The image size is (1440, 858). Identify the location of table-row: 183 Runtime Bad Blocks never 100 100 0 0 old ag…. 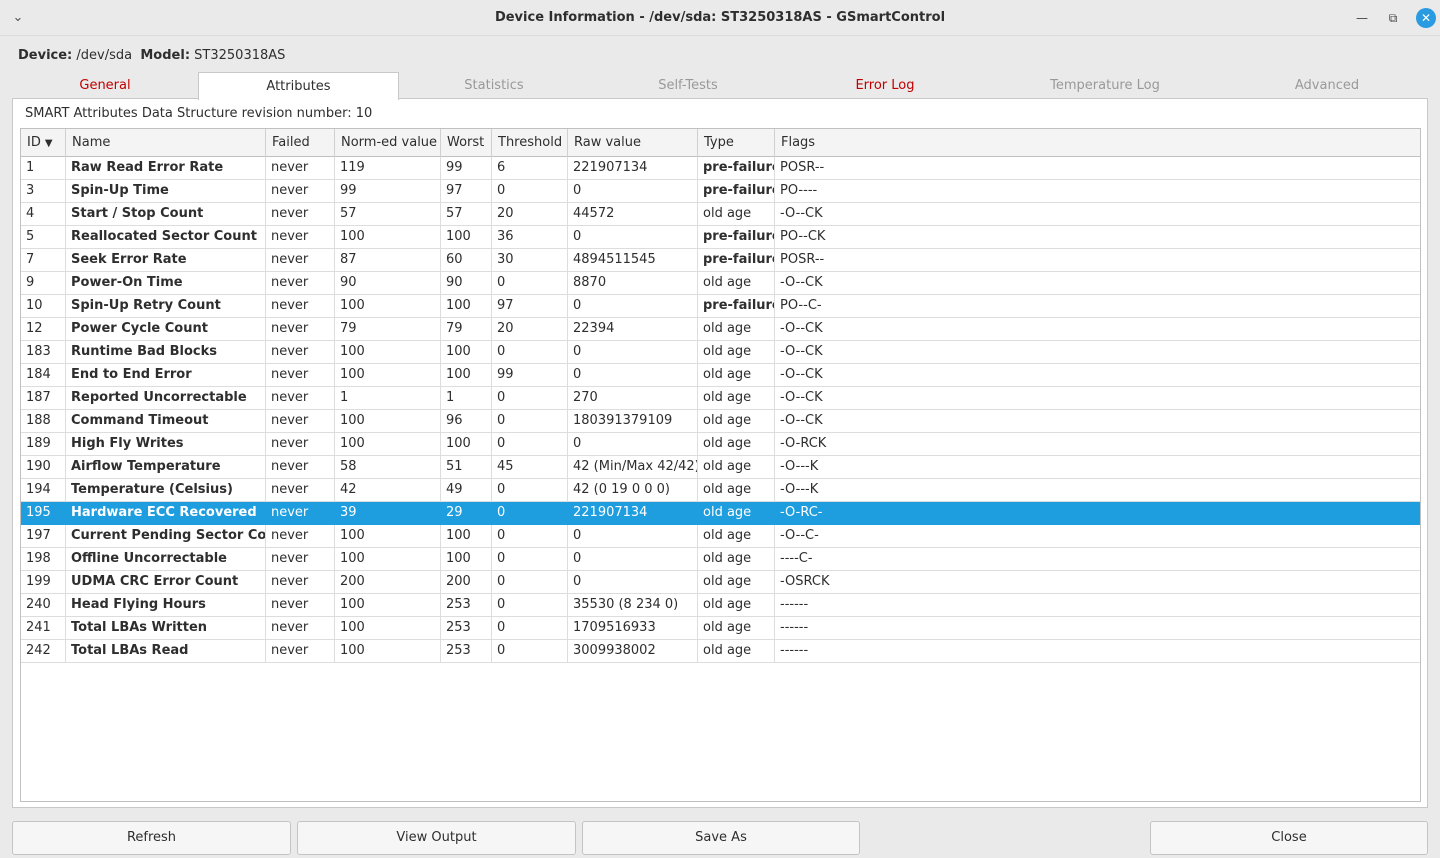
(720, 352).